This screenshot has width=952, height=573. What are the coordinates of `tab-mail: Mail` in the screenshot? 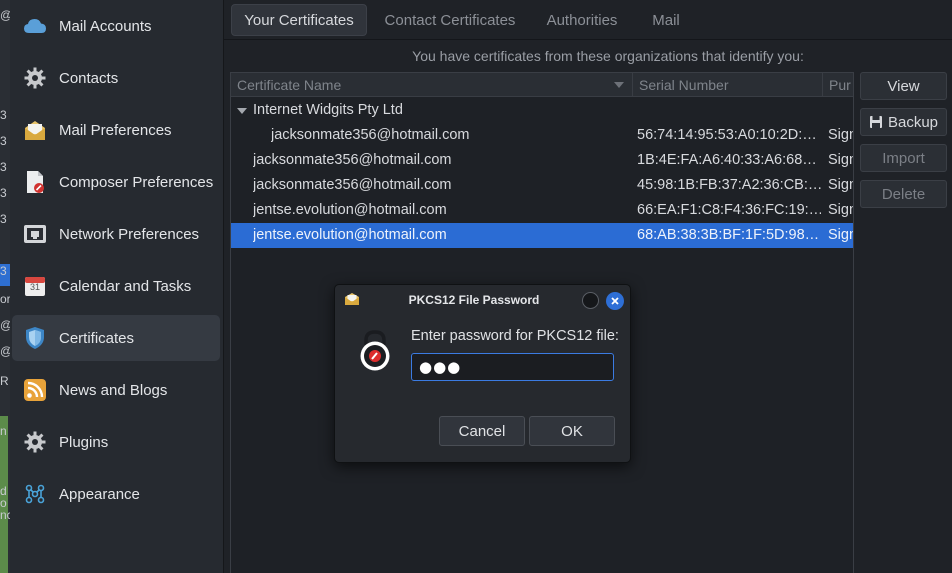 It's located at (666, 20).